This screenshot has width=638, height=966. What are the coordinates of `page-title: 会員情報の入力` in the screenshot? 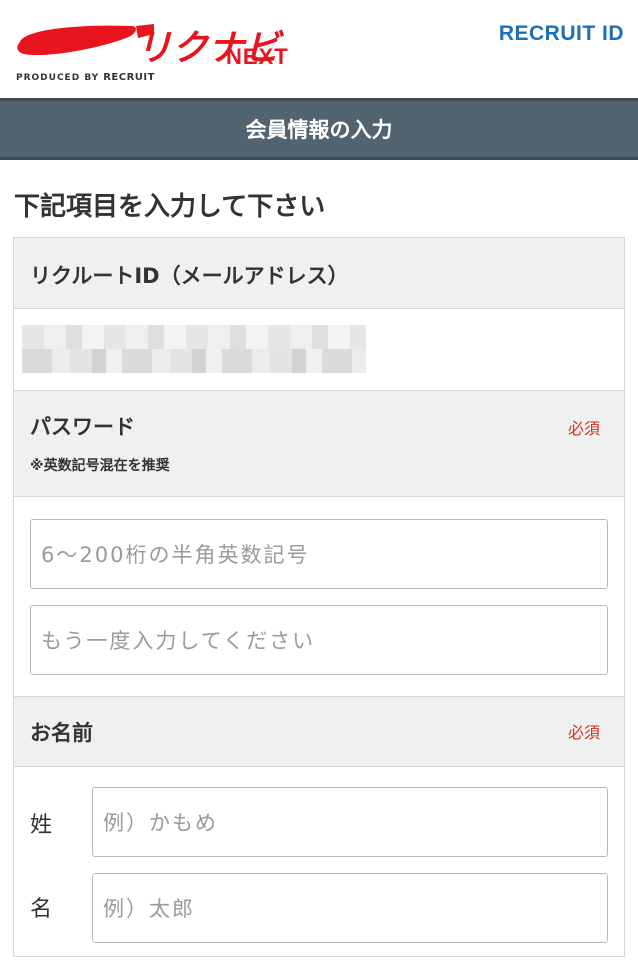 It's located at (319, 130).